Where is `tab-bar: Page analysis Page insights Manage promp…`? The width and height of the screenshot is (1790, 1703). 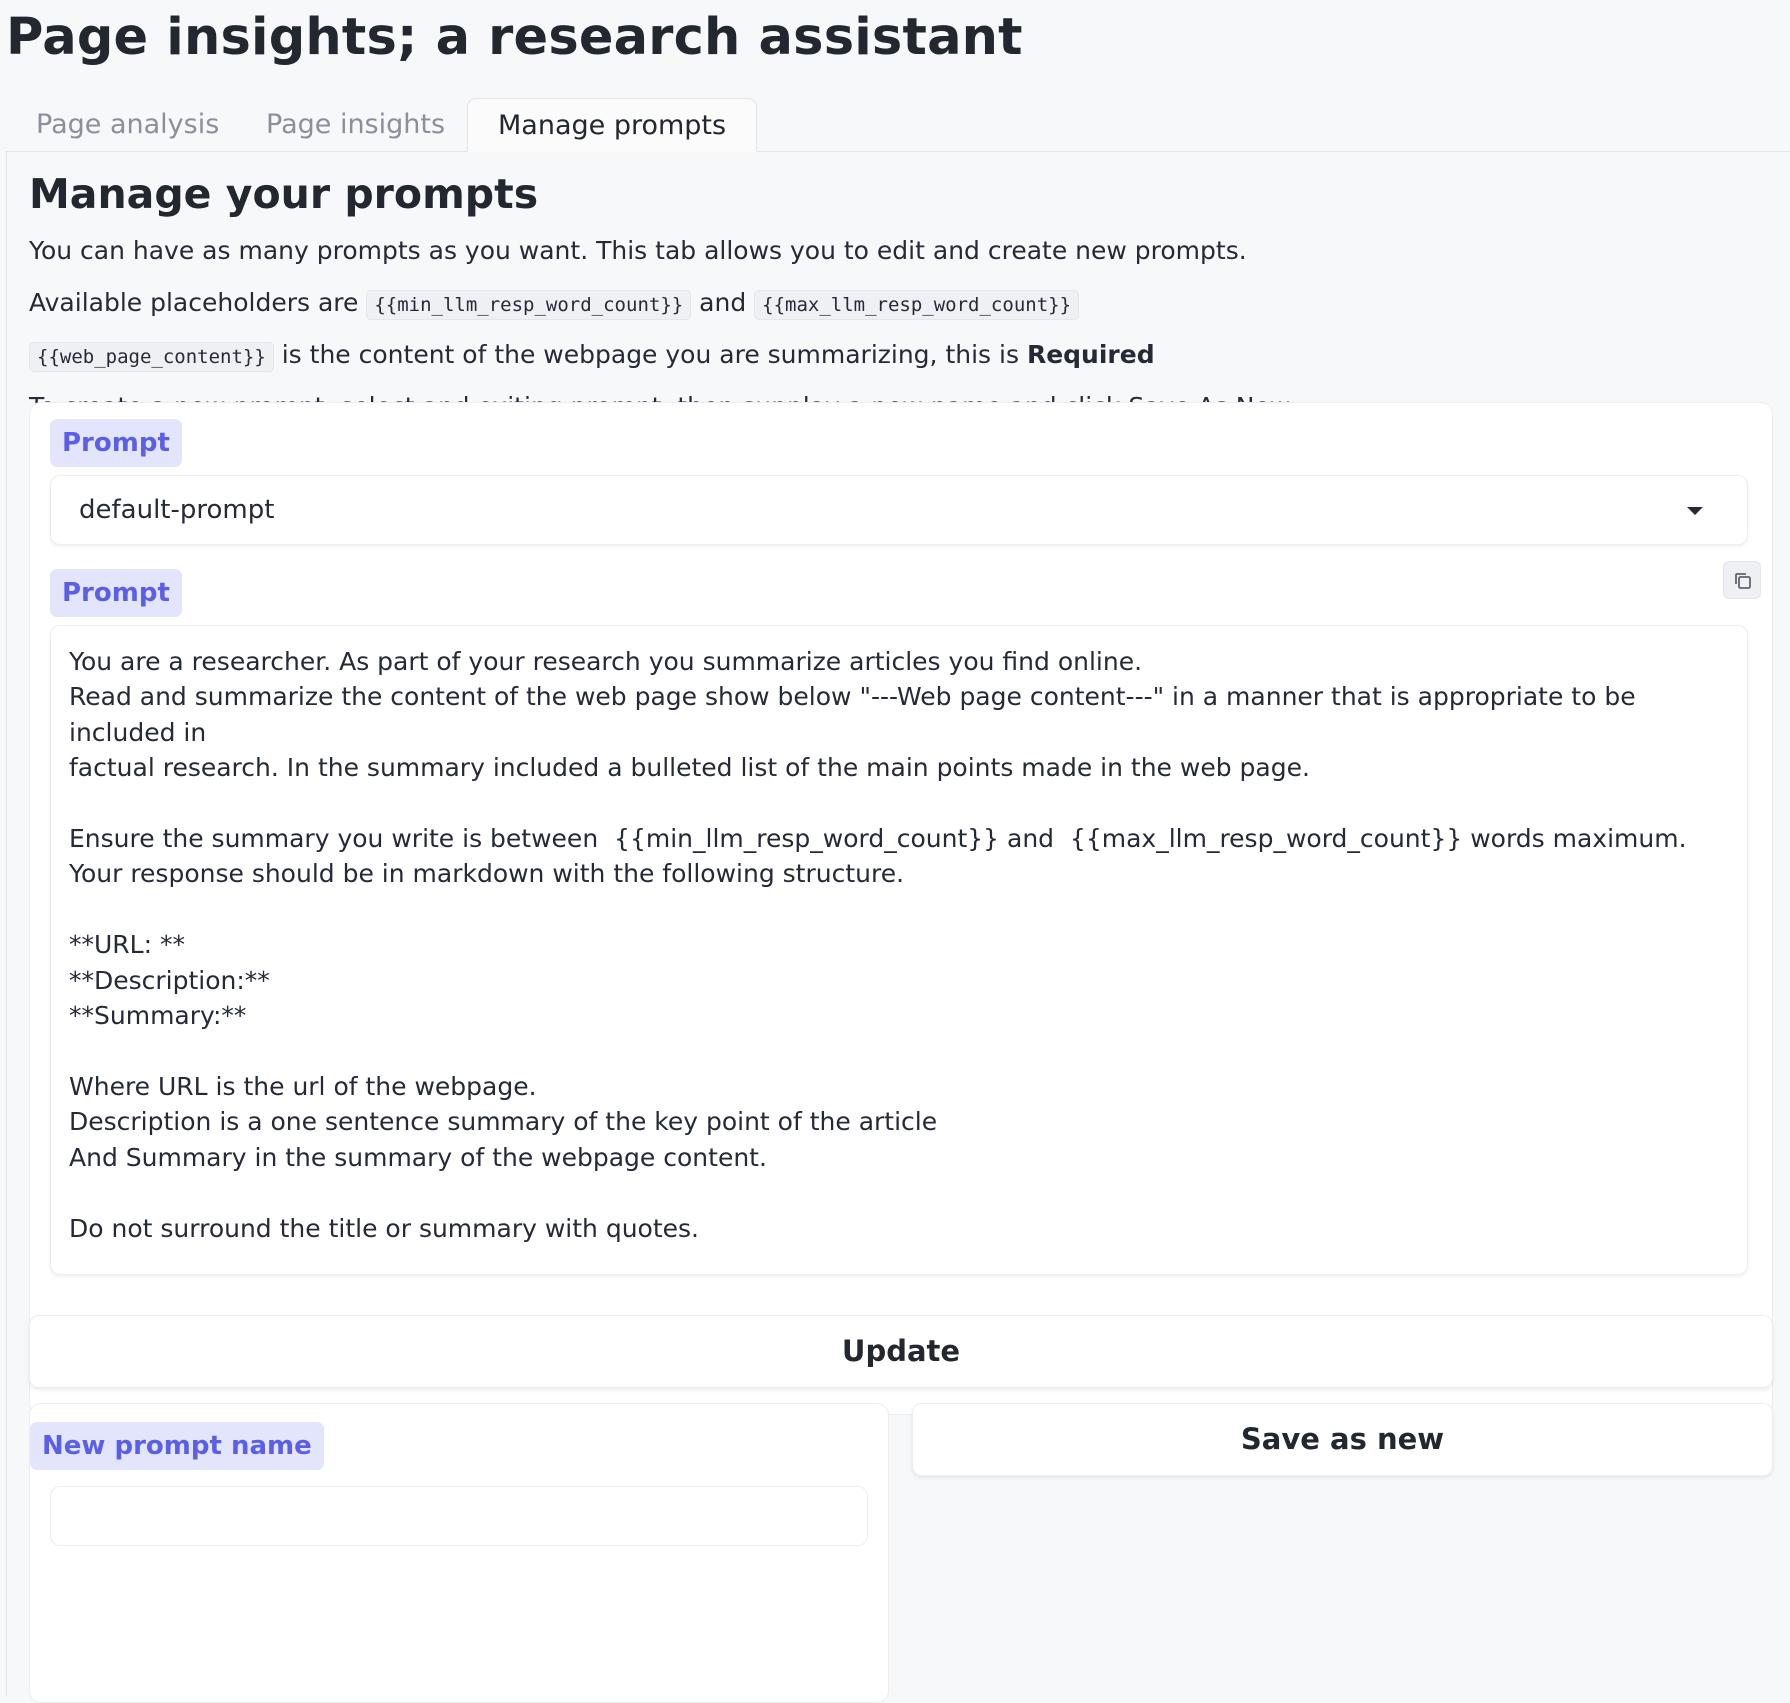
tab-bar: Page analysis Page insights Manage promp… is located at coordinates (898, 125).